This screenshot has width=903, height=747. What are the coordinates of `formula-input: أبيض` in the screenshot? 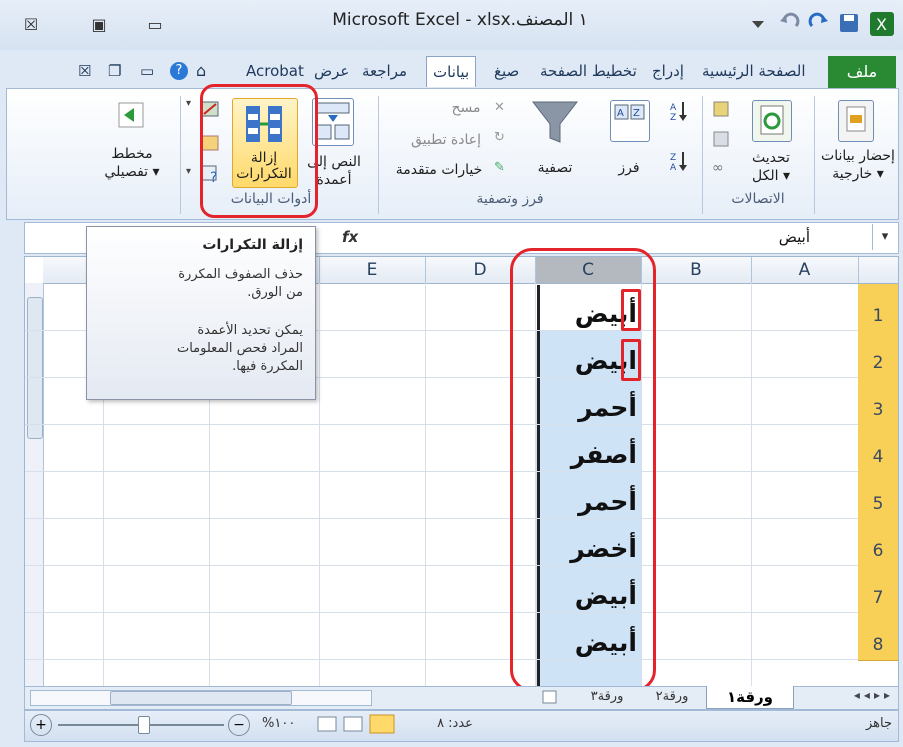 It's located at (630, 237).